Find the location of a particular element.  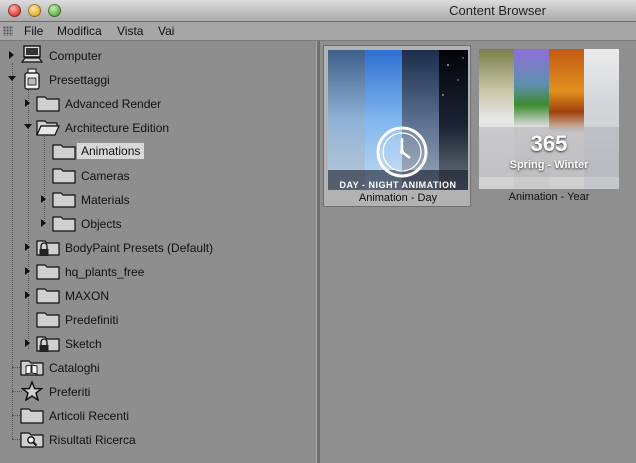

jar-icon is located at coordinates (32, 79).